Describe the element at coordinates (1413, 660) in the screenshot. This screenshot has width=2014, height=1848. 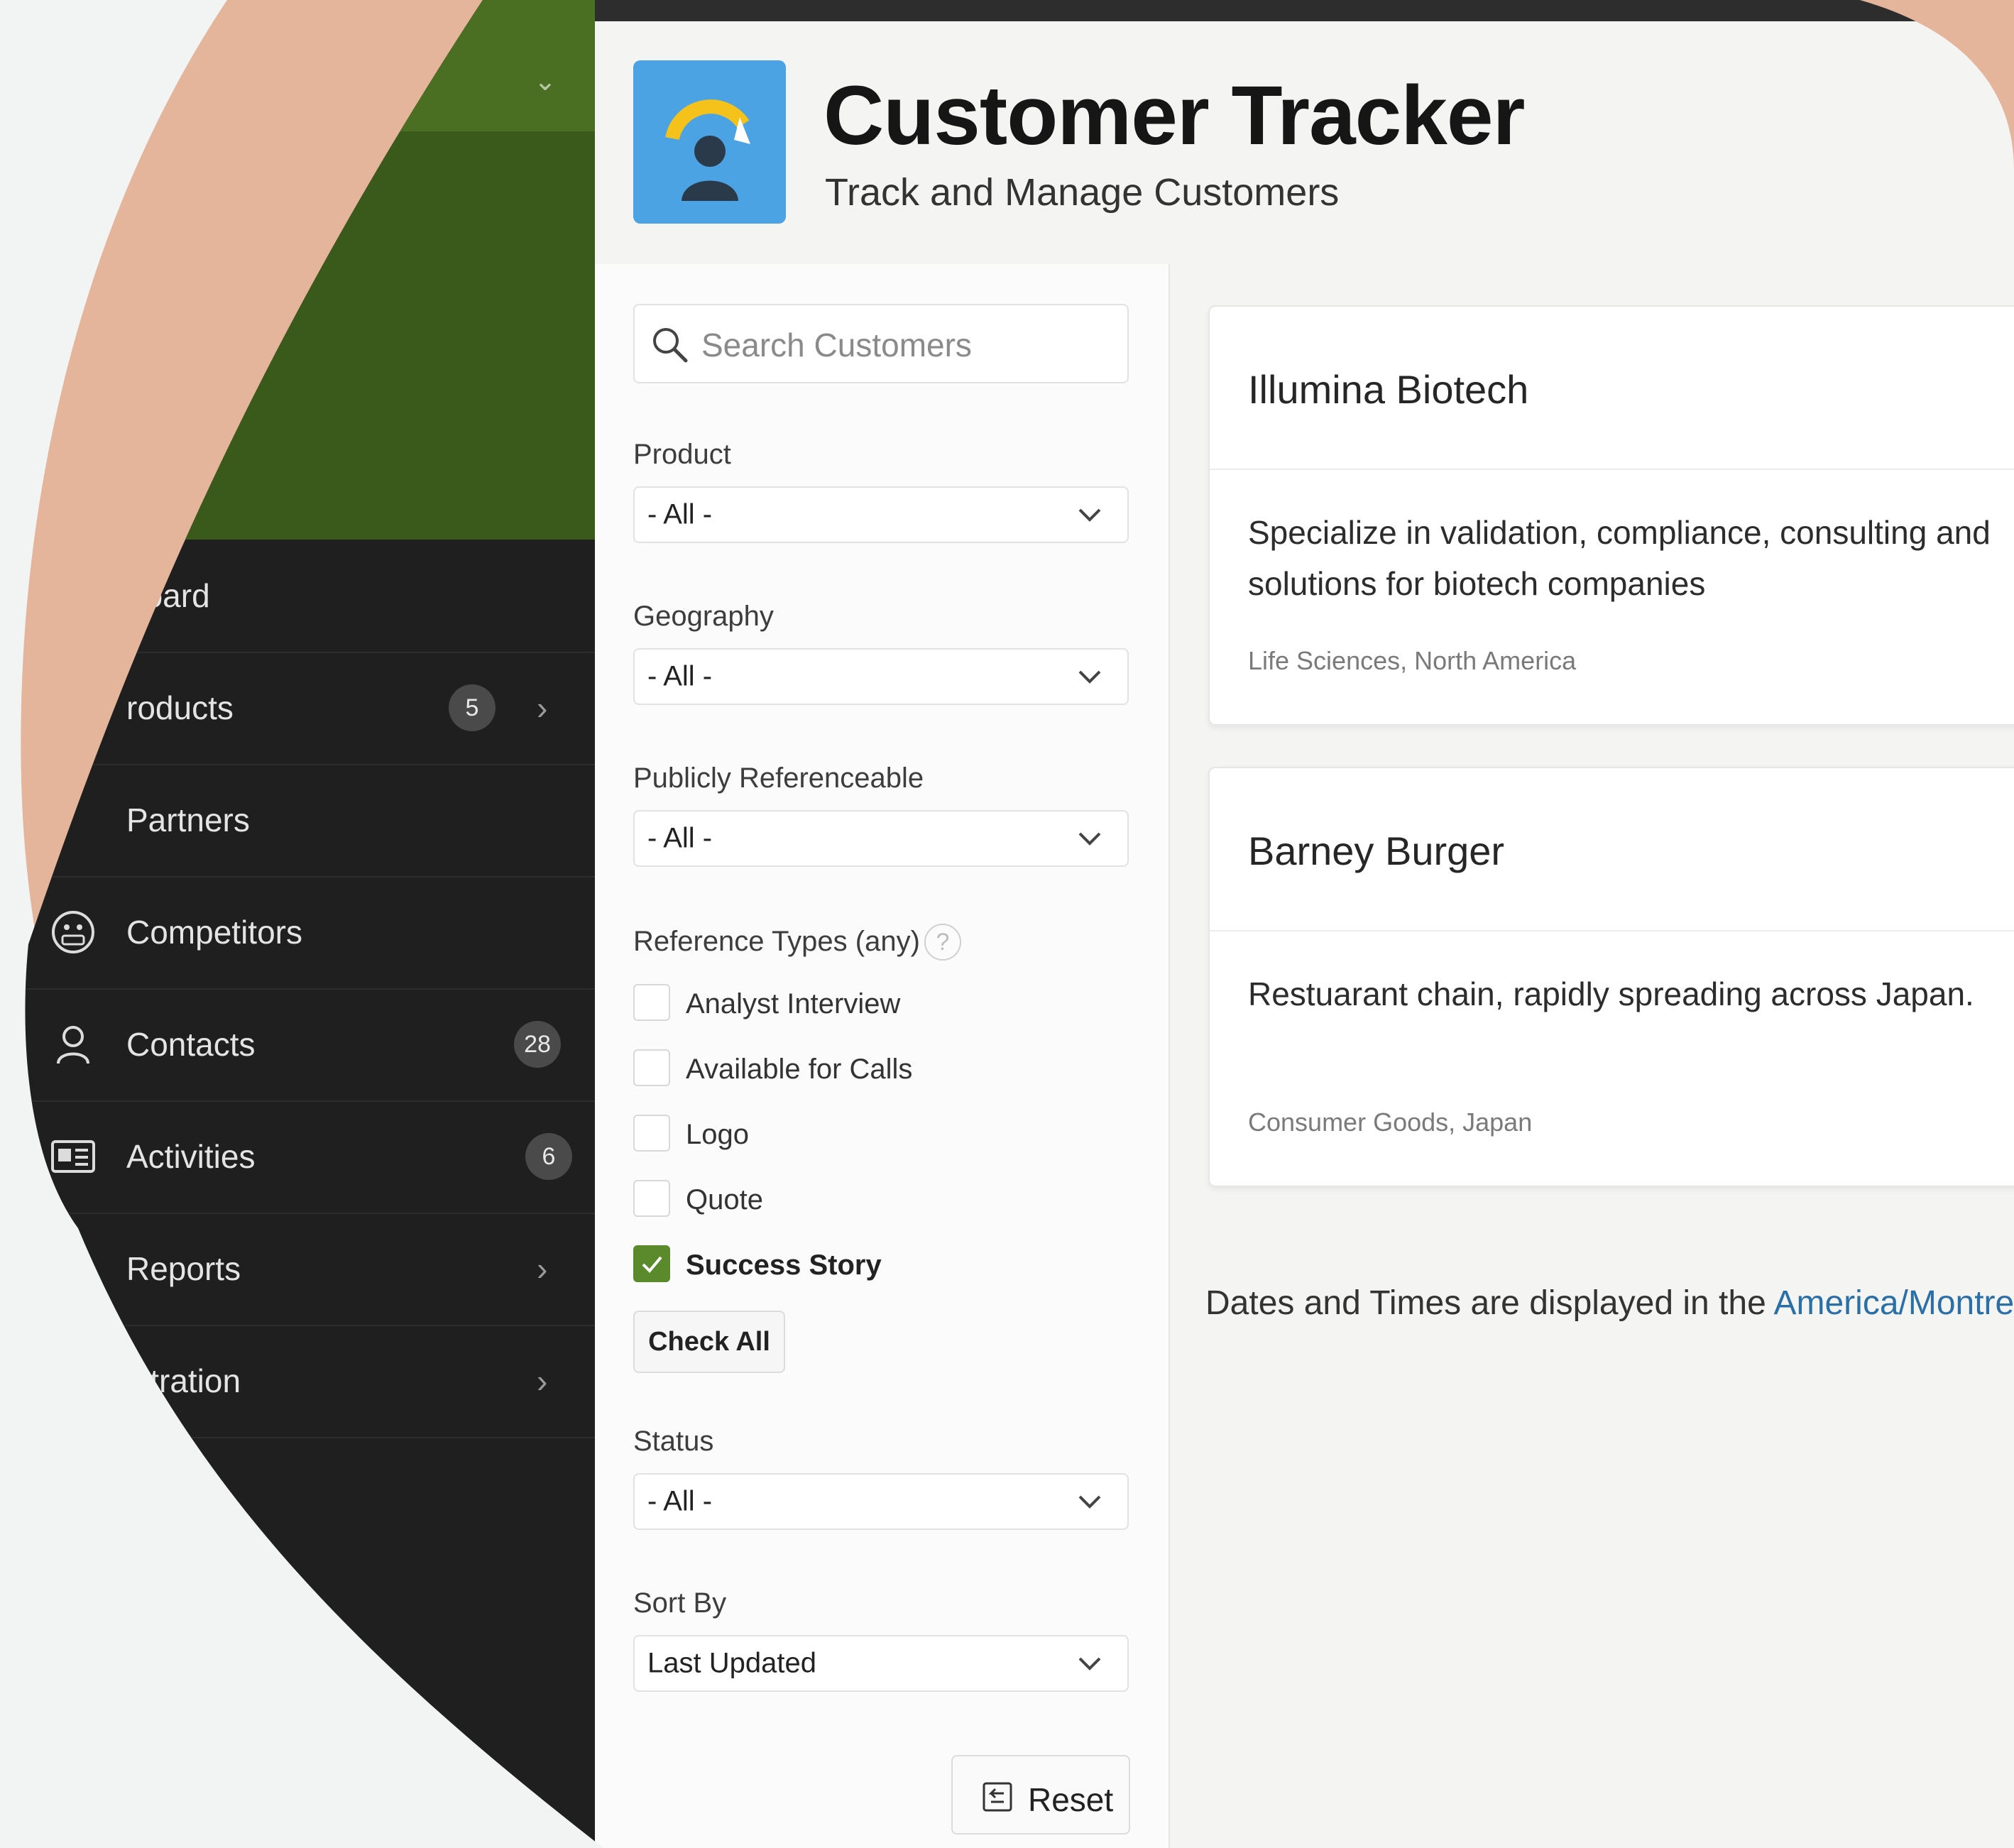
I see `customer-meta: Life Sciences, North America` at that location.